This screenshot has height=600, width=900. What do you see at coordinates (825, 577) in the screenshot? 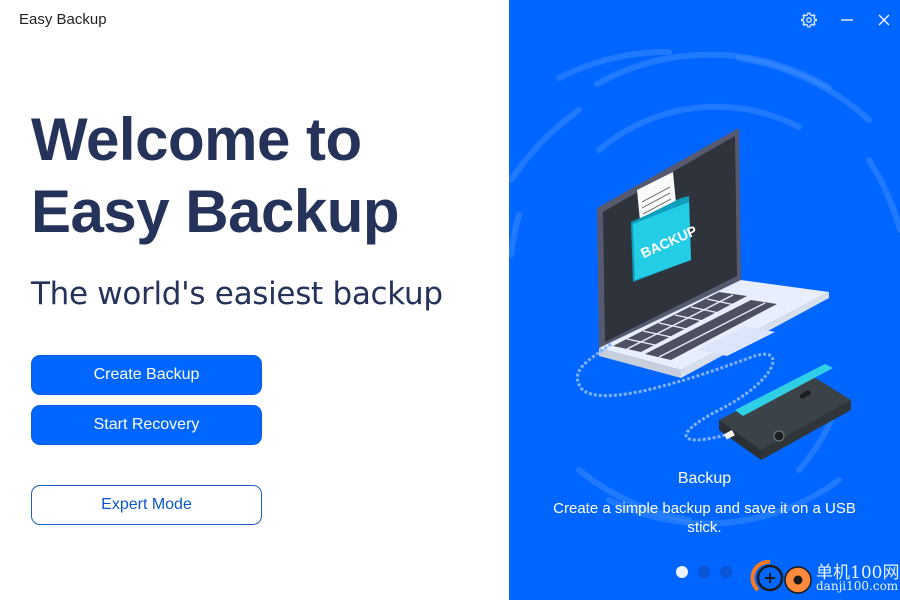
I see `watermark: 单机100网 danji100.com` at bounding box center [825, 577].